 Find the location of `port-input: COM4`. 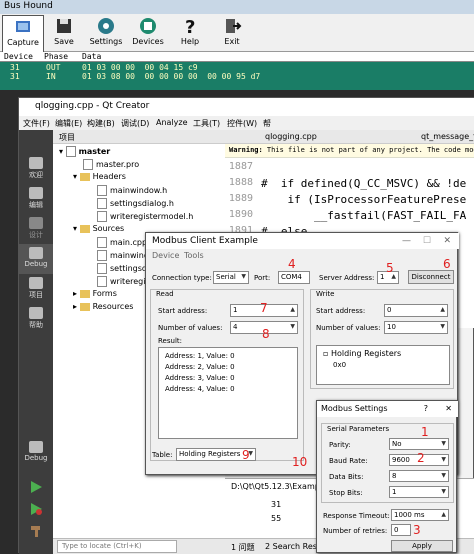

port-input: COM4 is located at coordinates (294, 277).